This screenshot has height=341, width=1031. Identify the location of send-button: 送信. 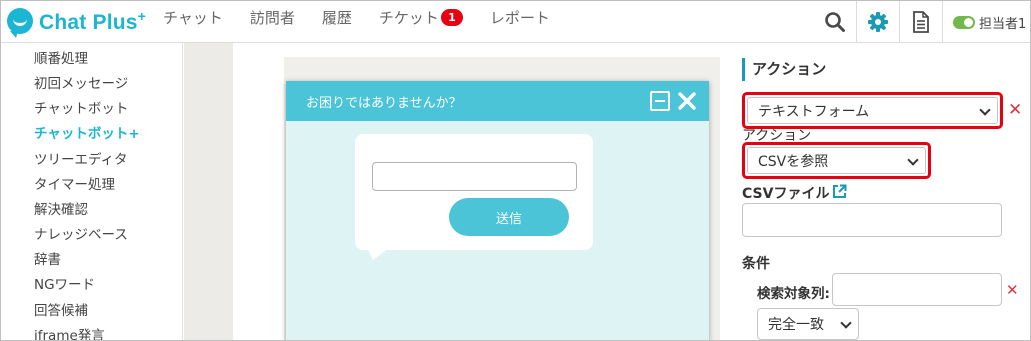
(509, 217).